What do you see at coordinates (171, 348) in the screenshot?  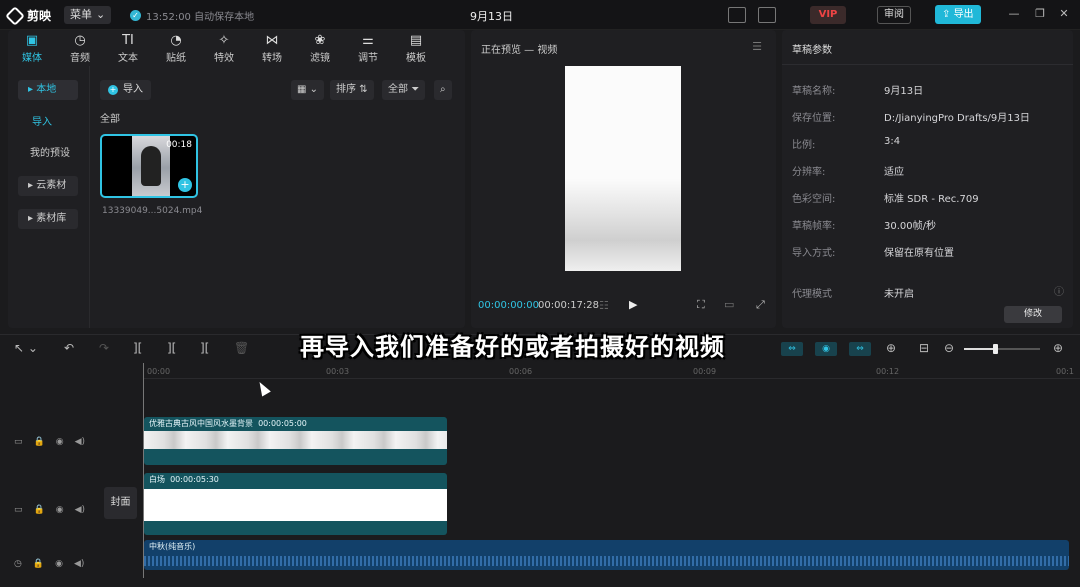 I see `trim-left-icon: ][` at bounding box center [171, 348].